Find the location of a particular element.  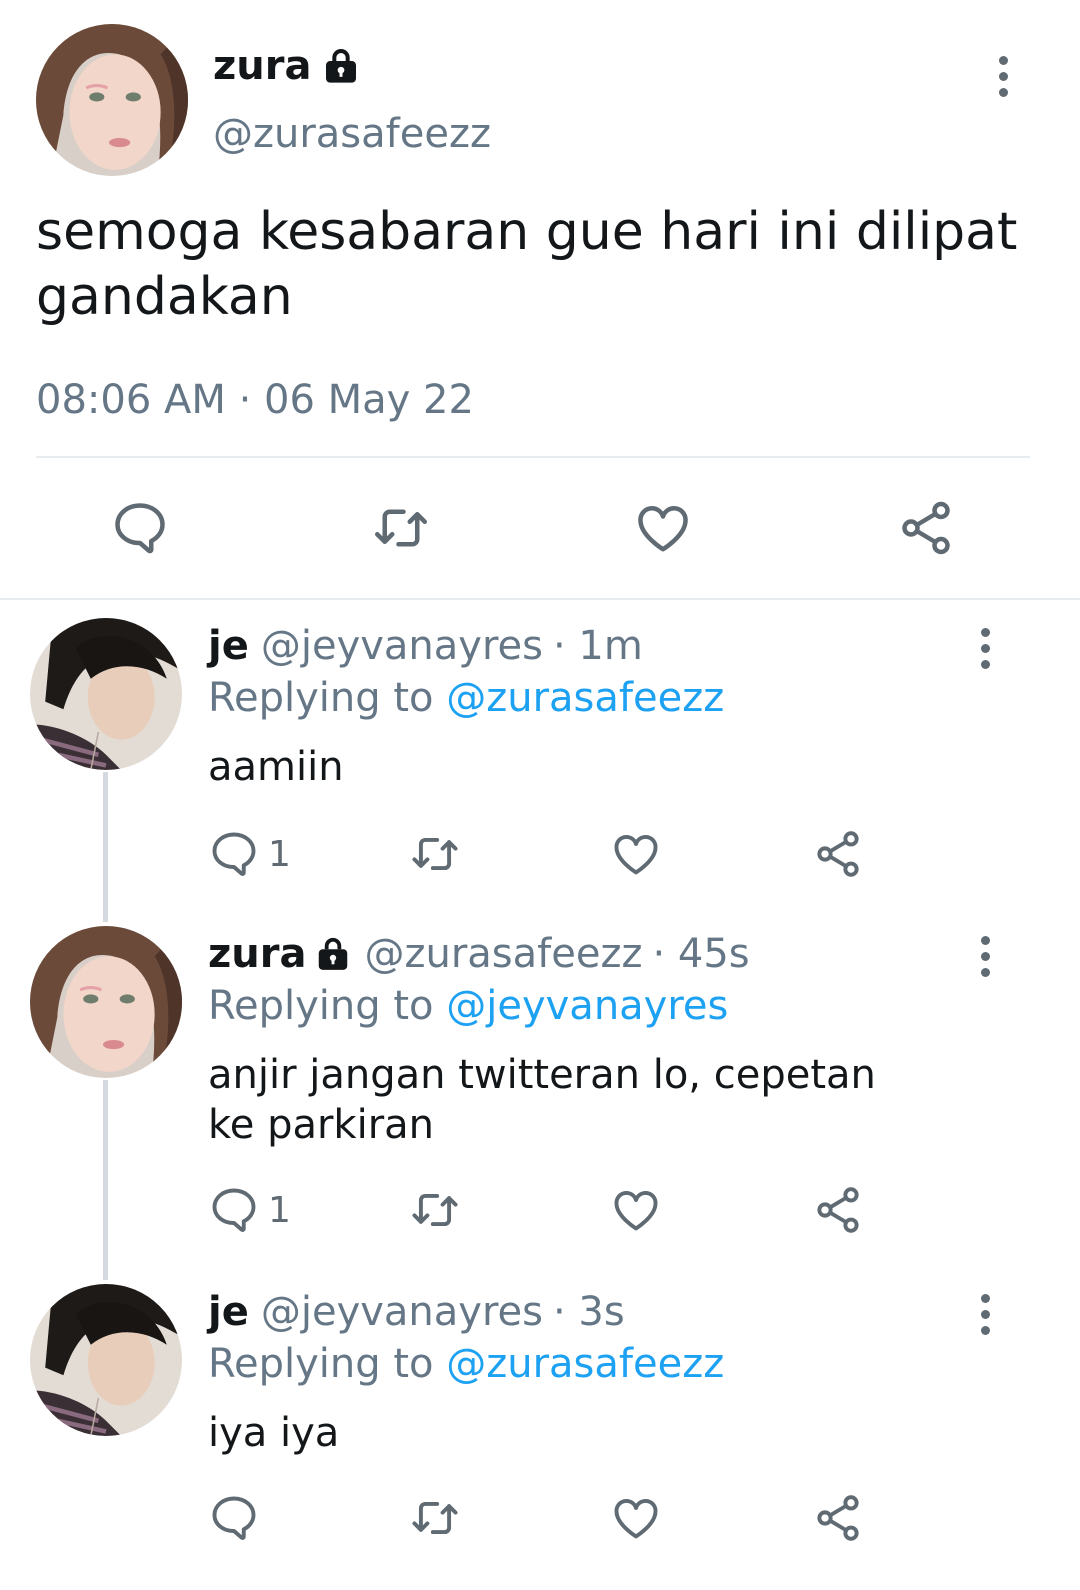

reply-text: aamiin is located at coordinates (276, 767).